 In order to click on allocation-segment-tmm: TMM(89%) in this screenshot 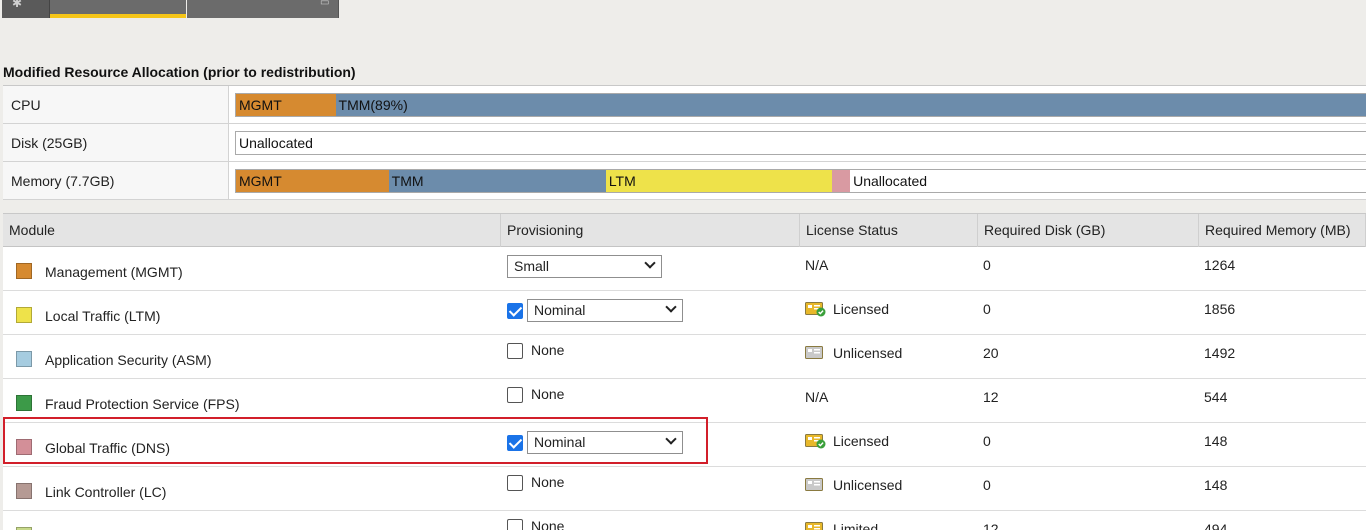, I will do `click(850, 105)`.